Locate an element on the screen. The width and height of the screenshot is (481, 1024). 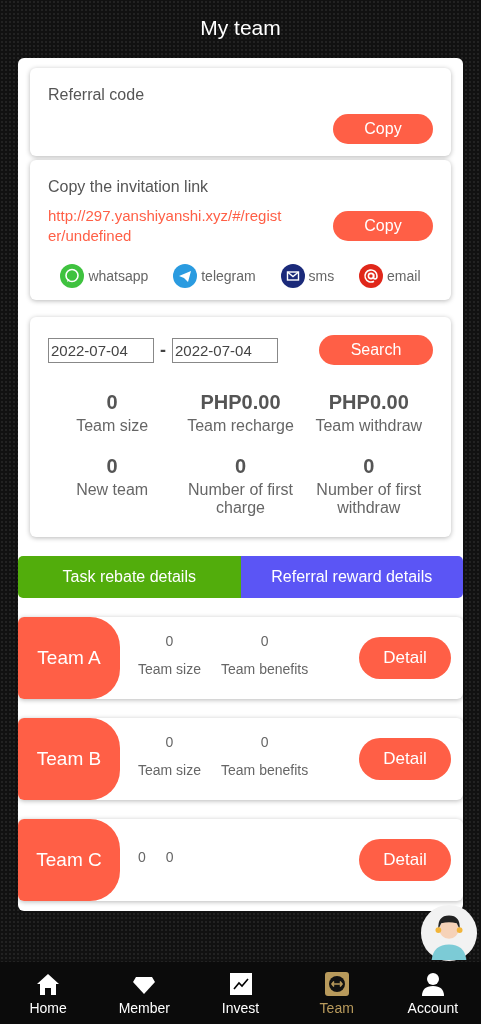
start-date-field: 2022-07-04 is located at coordinates (101, 350).